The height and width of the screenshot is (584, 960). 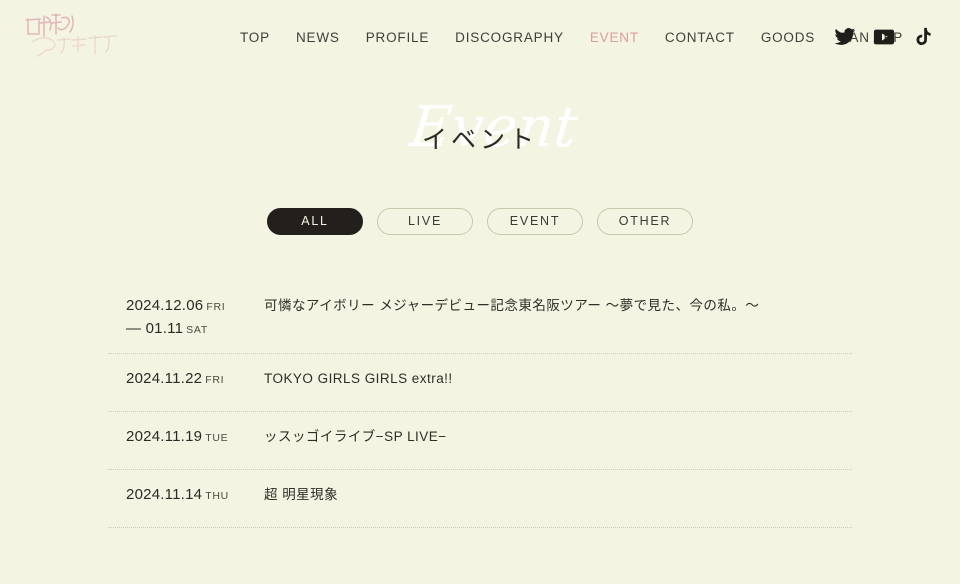 What do you see at coordinates (397, 38) in the screenshot?
I see `nav-link-profile: PROFILE` at bounding box center [397, 38].